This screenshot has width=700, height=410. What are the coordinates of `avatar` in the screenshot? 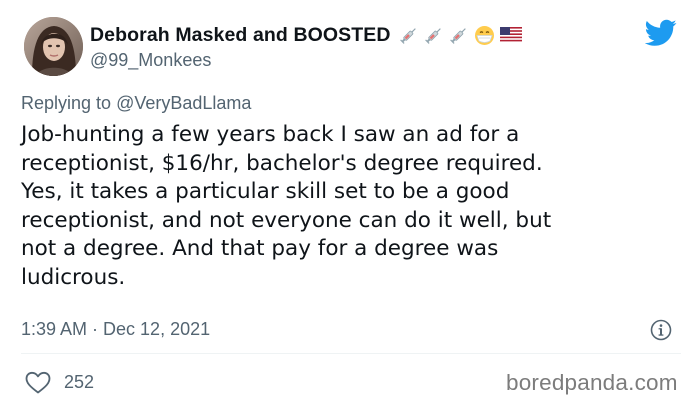 It's located at (53, 46).